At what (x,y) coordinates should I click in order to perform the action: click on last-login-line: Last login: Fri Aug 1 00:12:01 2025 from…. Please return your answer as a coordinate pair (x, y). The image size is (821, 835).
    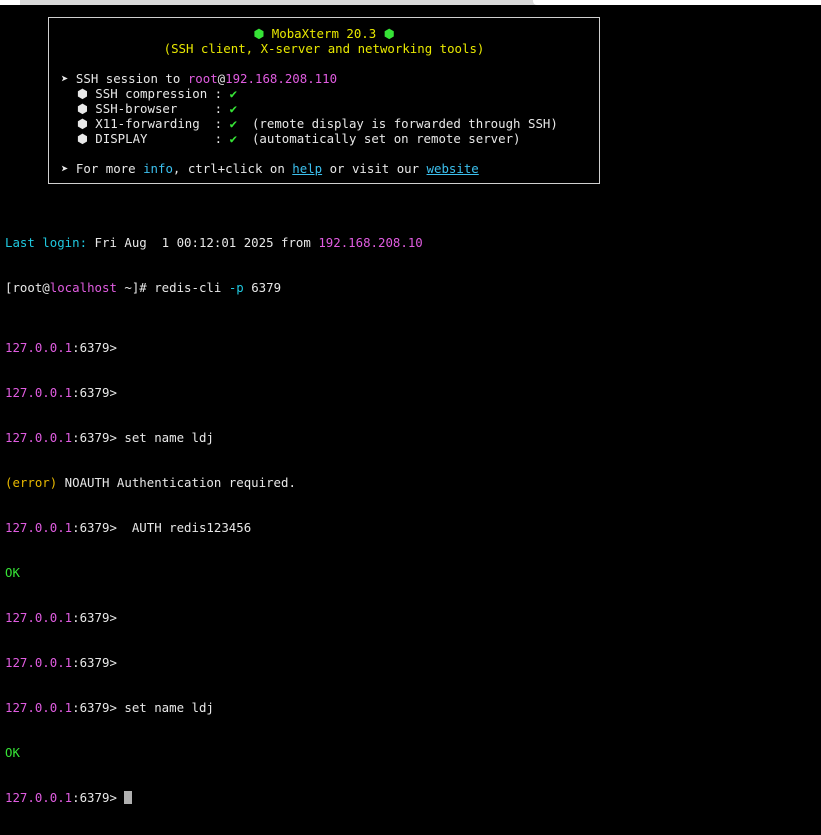
    Looking at the image, I should click on (214, 242).